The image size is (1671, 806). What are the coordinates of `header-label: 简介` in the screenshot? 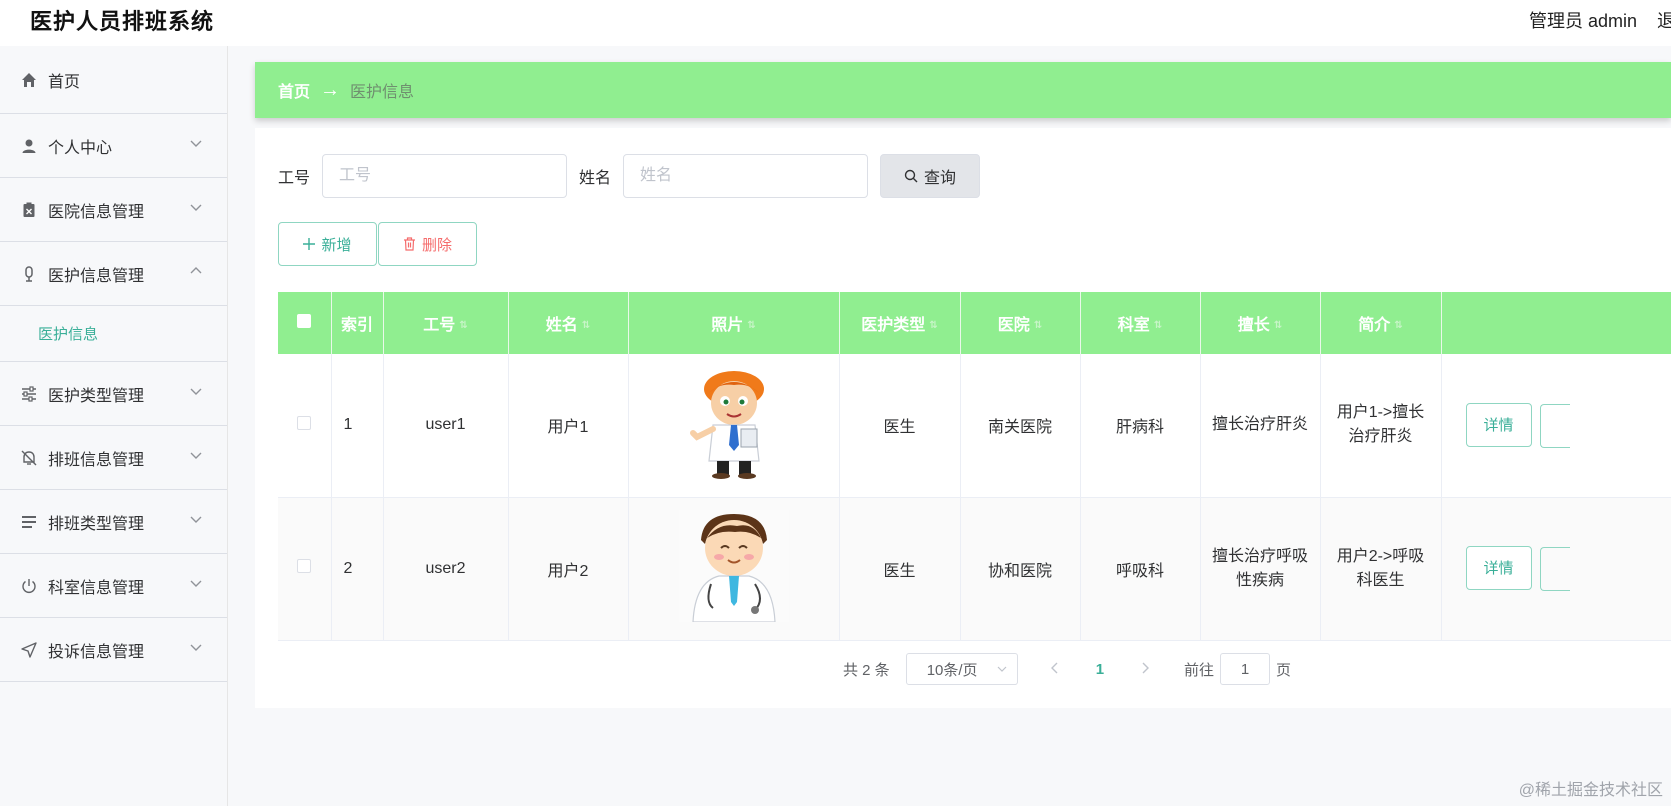 It's located at (1374, 325).